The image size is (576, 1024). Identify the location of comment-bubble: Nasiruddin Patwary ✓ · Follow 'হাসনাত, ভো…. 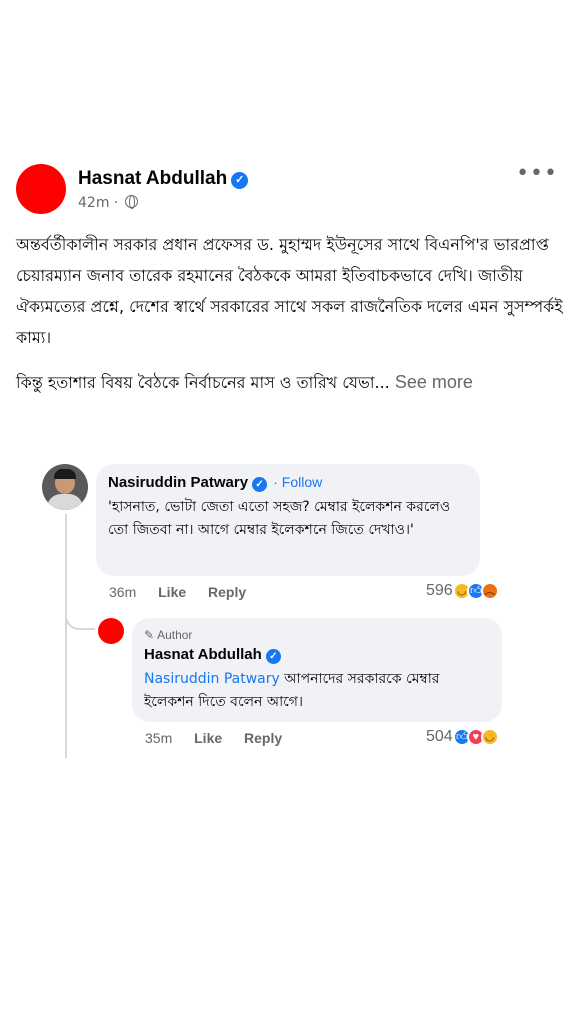
(288, 520).